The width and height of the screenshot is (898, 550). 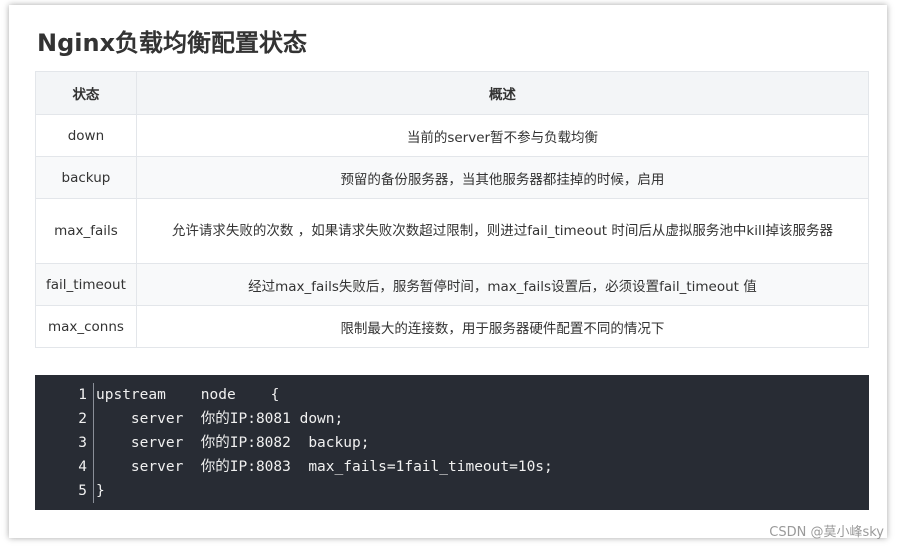 What do you see at coordinates (502, 177) in the screenshot?
I see `desc-cell: 预留的备份服务器，当其他服务器都挂掉的时候，启用` at bounding box center [502, 177].